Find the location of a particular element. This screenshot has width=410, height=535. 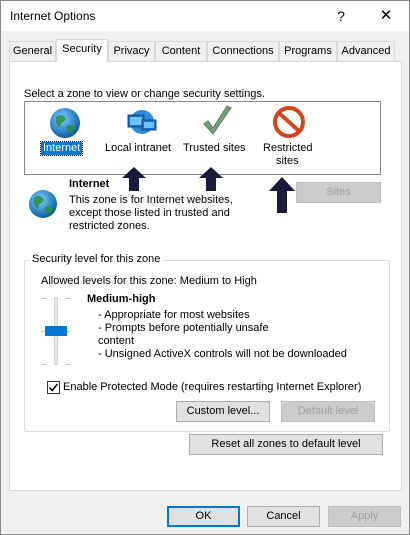

zone-info-title: Internet is located at coordinates (89, 184).